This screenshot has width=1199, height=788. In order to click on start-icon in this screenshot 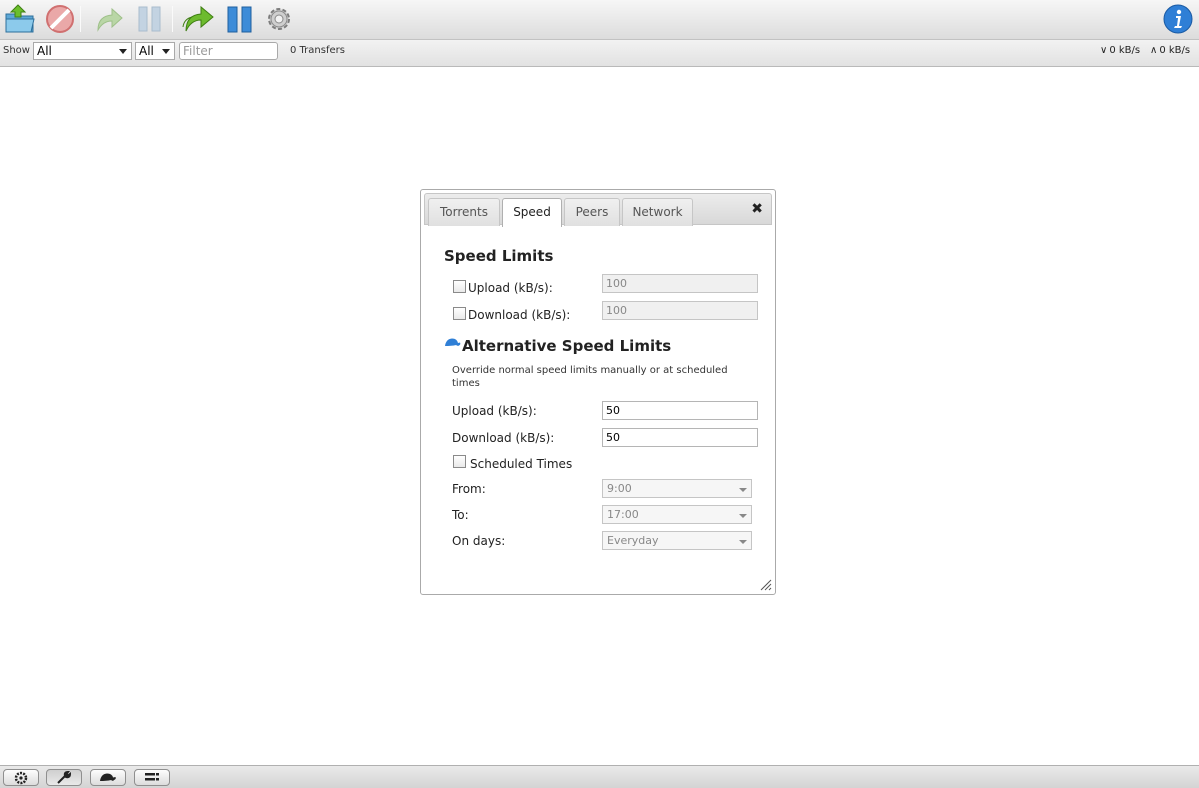, I will do `click(109, 19)`.